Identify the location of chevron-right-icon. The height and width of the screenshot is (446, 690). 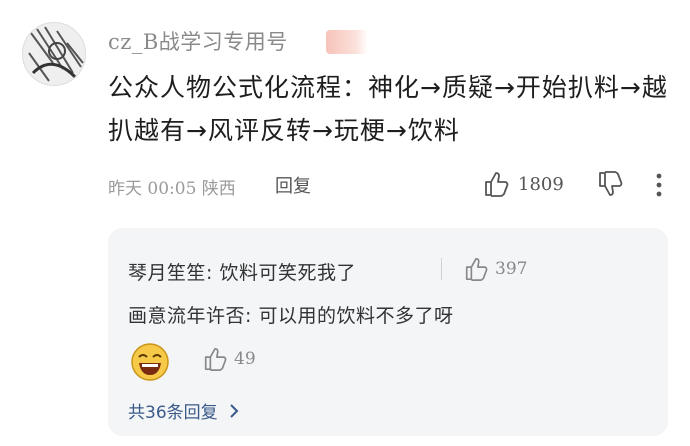
(234, 410).